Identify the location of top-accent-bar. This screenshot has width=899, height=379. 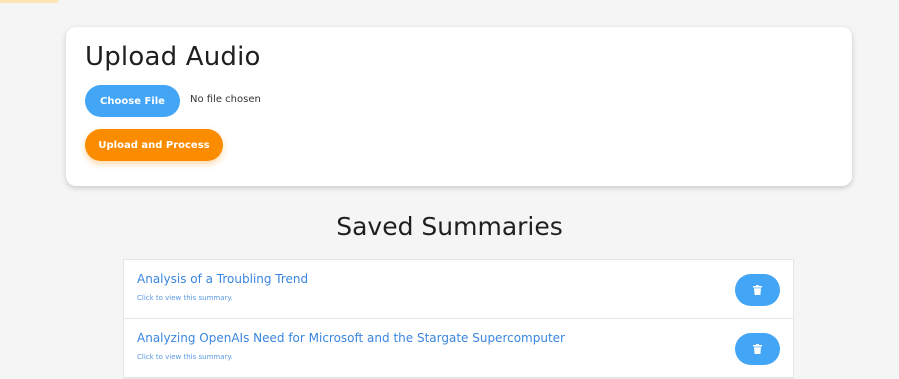
(29, 1).